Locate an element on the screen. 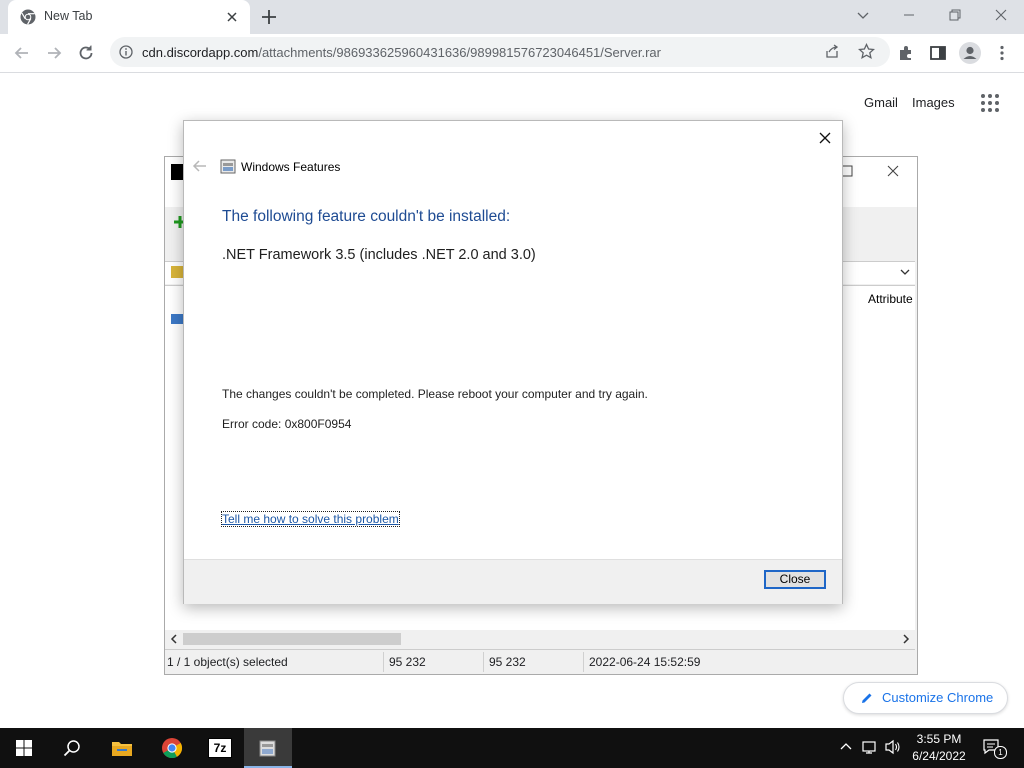 Image resolution: width=1024 pixels, height=768 pixels. extensions-puzzle-icon is located at coordinates (906, 53).